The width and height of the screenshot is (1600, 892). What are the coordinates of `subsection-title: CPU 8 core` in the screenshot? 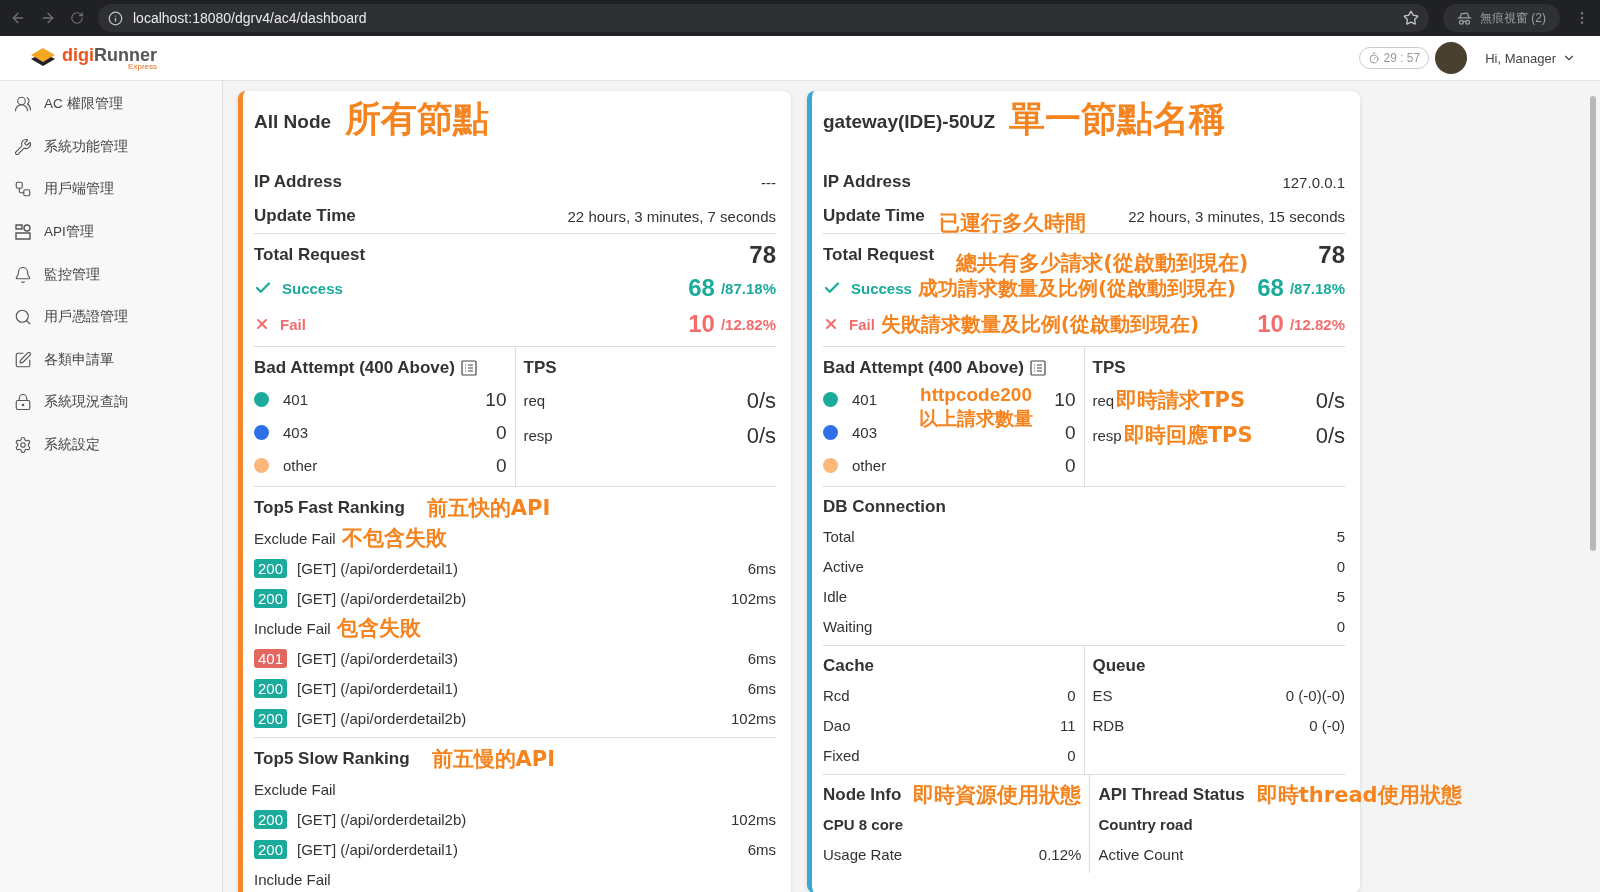 It's located at (863, 824).